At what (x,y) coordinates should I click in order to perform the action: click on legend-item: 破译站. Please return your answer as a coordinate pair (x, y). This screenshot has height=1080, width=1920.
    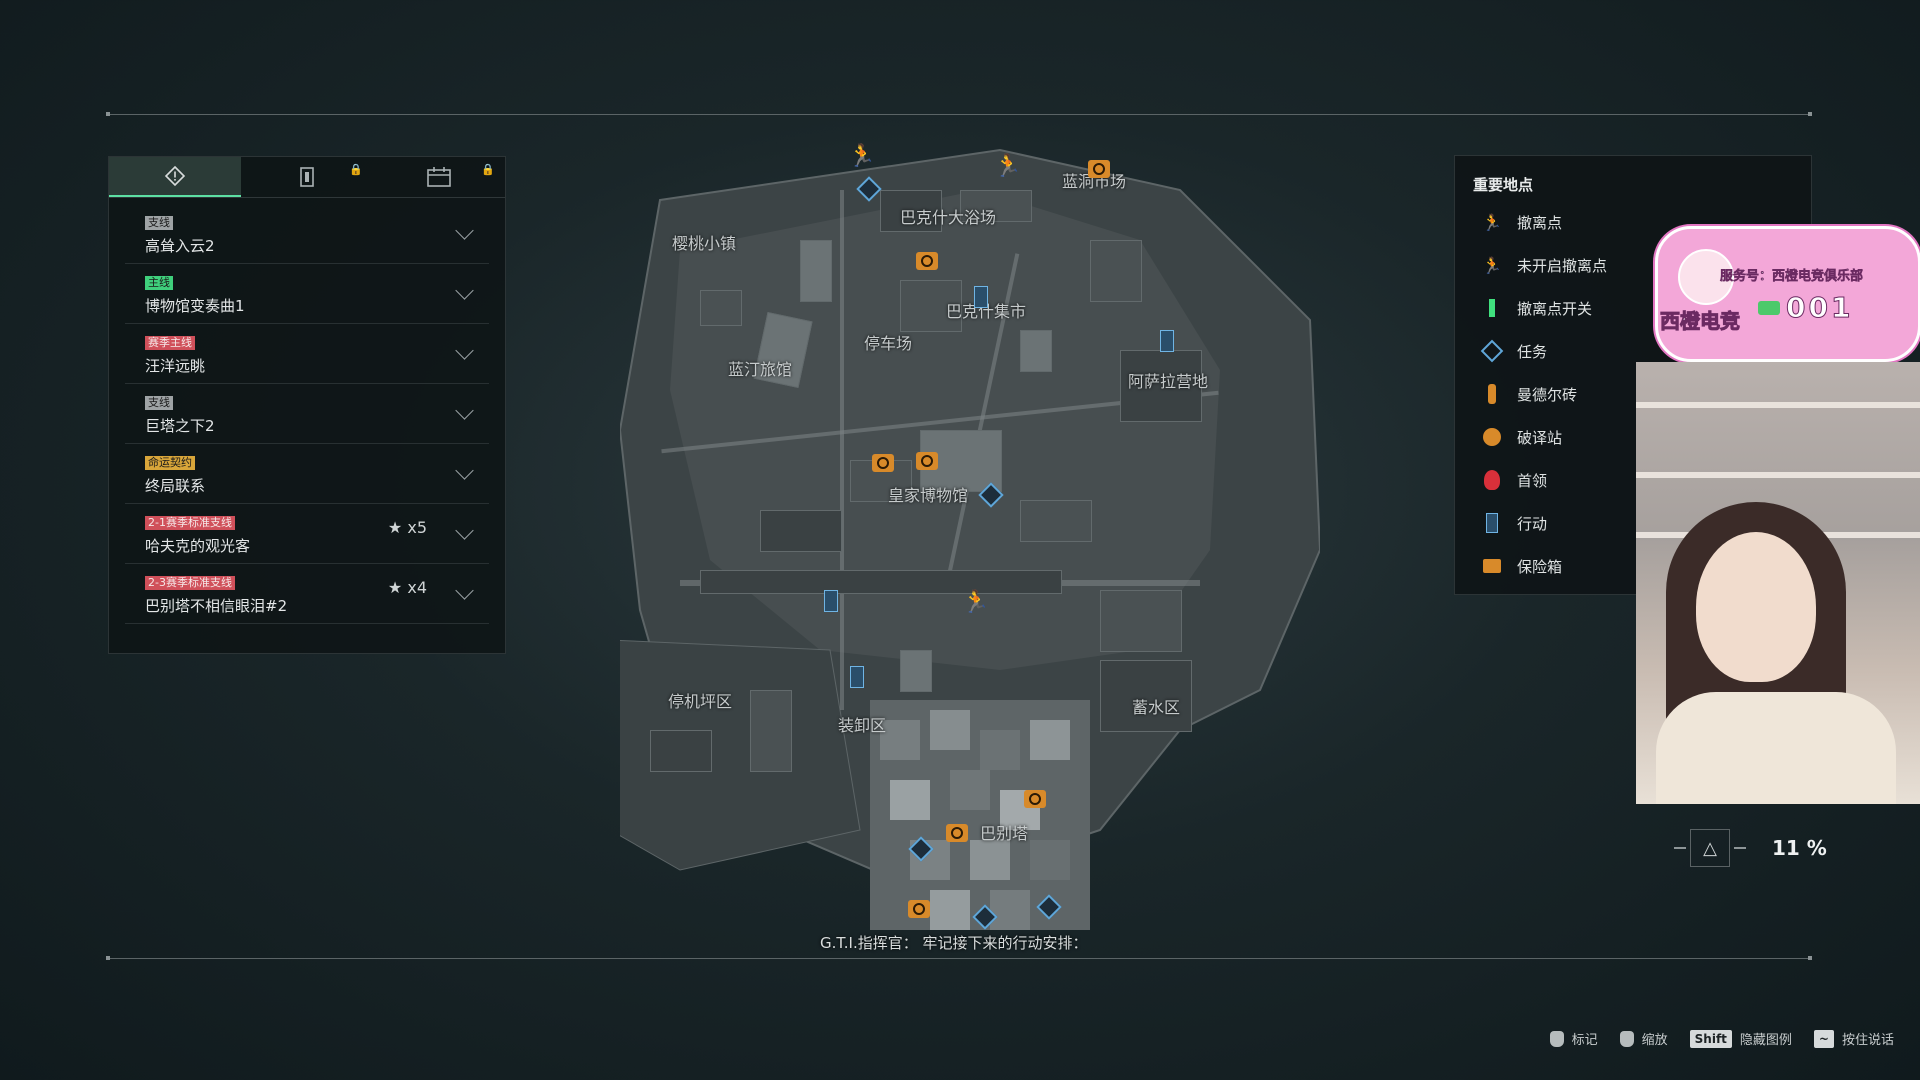
    Looking at the image, I should click on (1521, 437).